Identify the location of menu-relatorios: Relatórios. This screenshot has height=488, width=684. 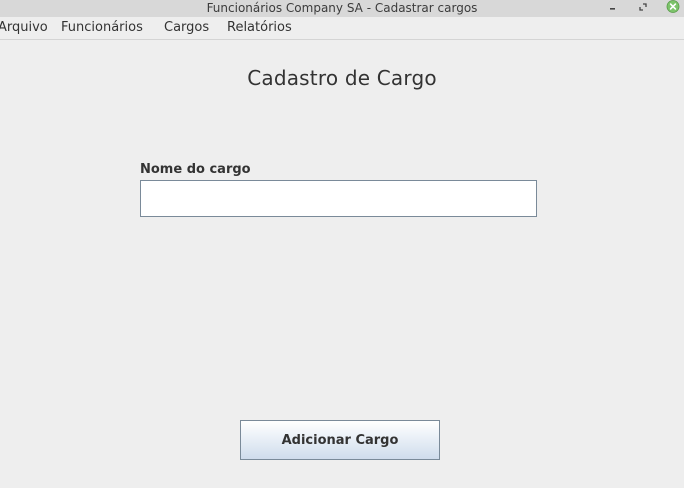
(259, 28).